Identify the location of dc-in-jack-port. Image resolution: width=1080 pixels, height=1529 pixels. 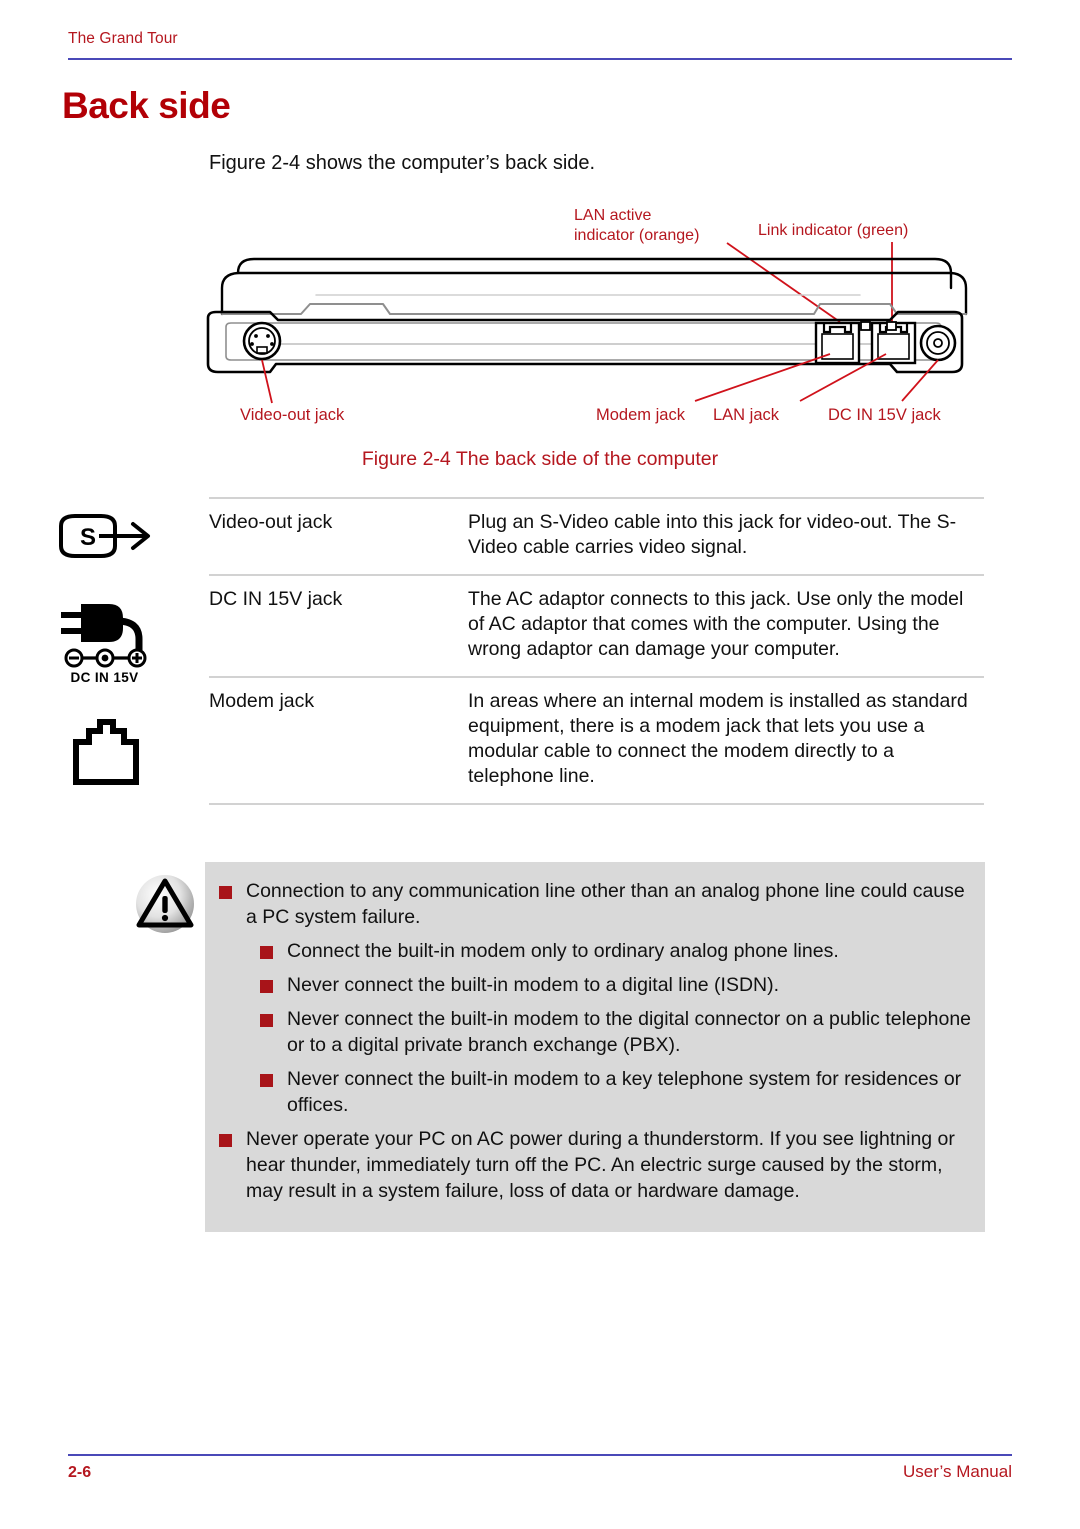
(938, 343).